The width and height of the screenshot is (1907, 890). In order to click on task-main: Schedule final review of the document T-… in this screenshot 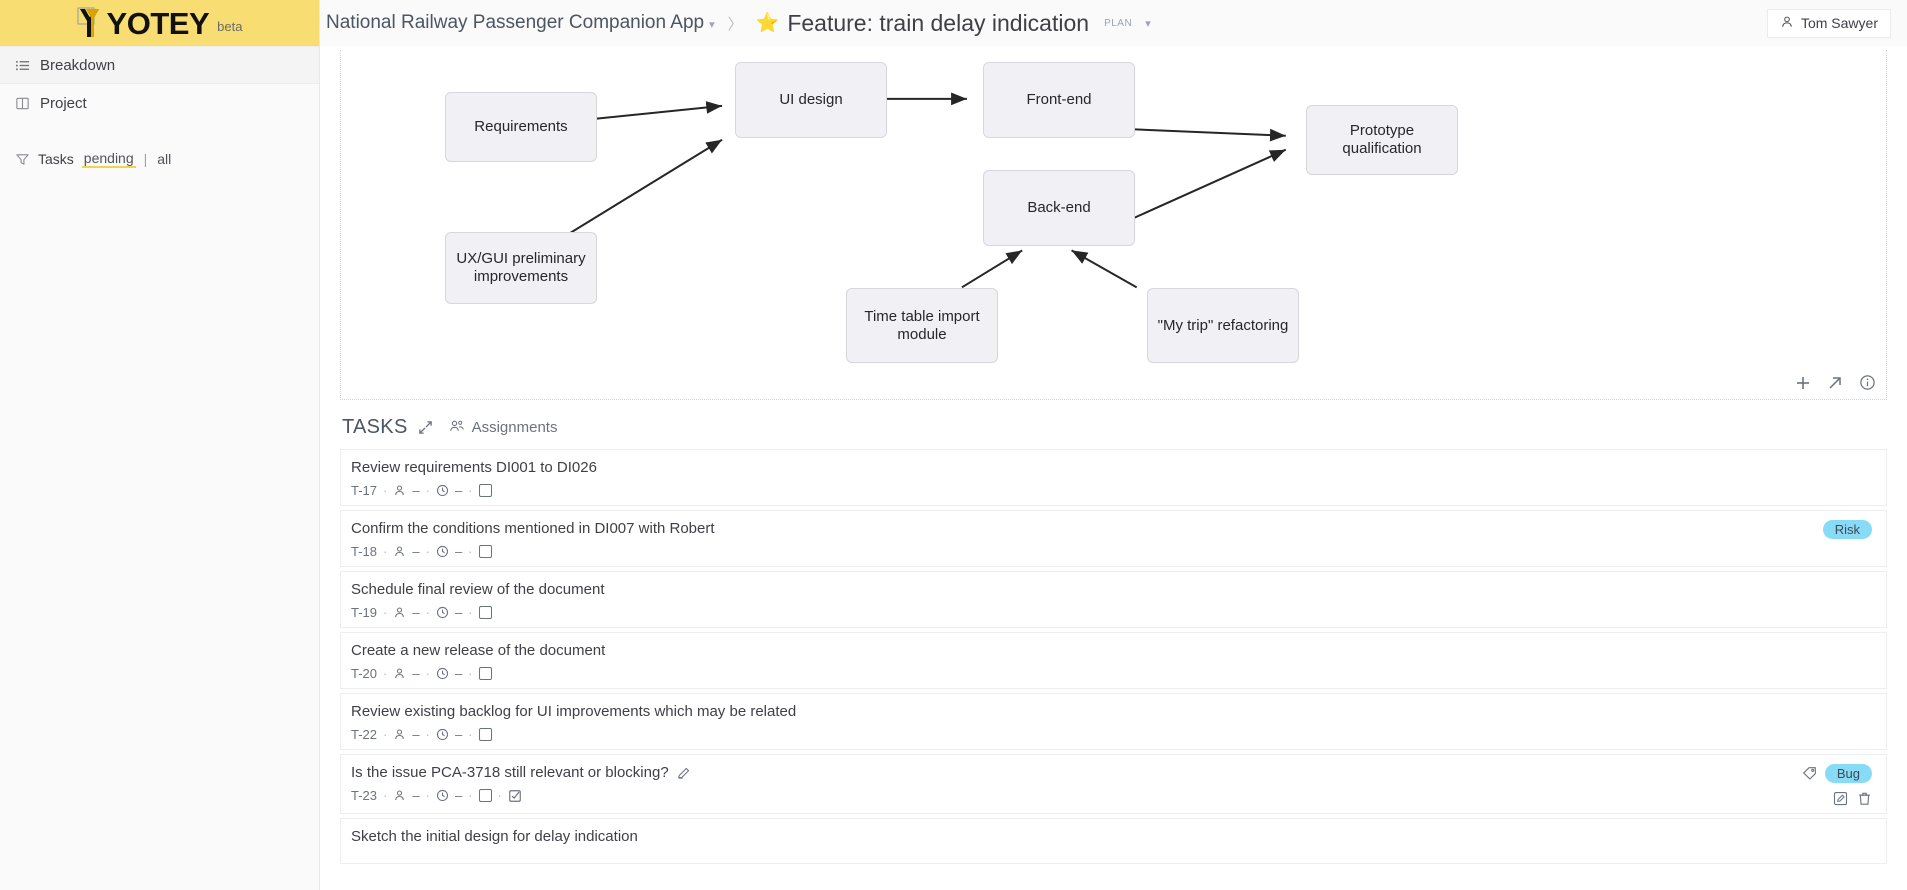, I will do `click(1111, 600)`.